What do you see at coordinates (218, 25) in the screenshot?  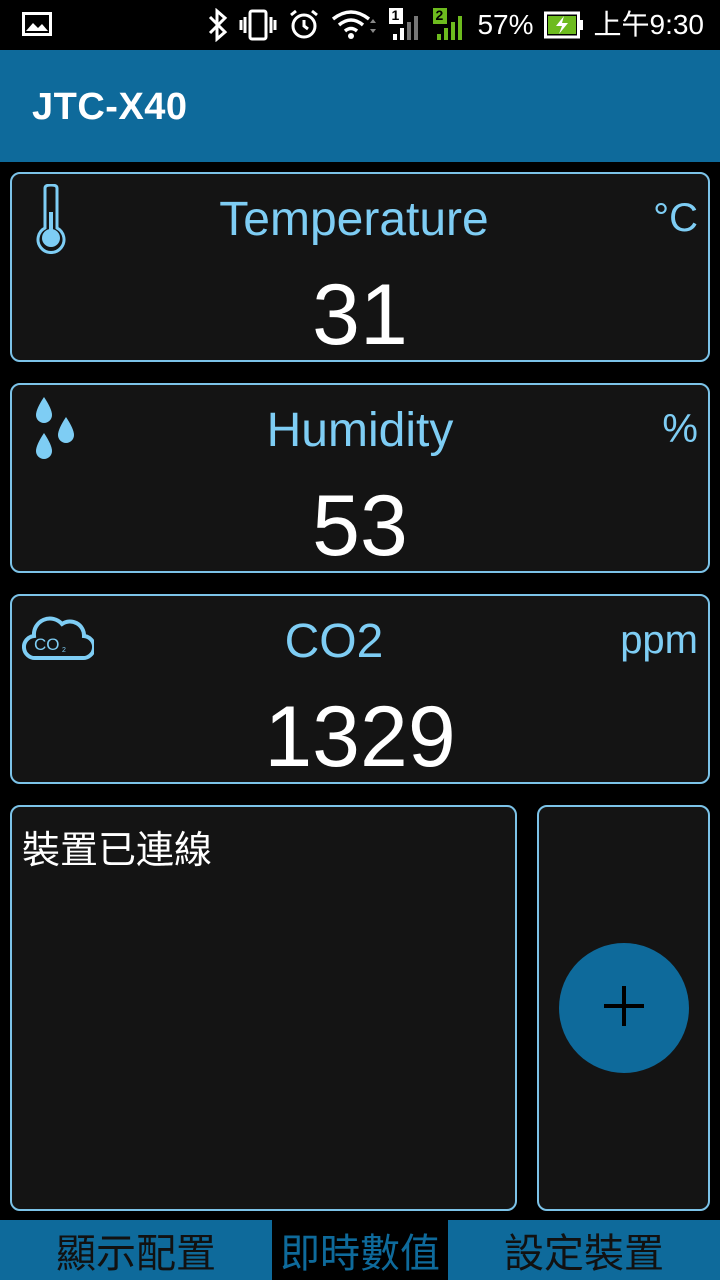 I see `bluetooth-icon` at bounding box center [218, 25].